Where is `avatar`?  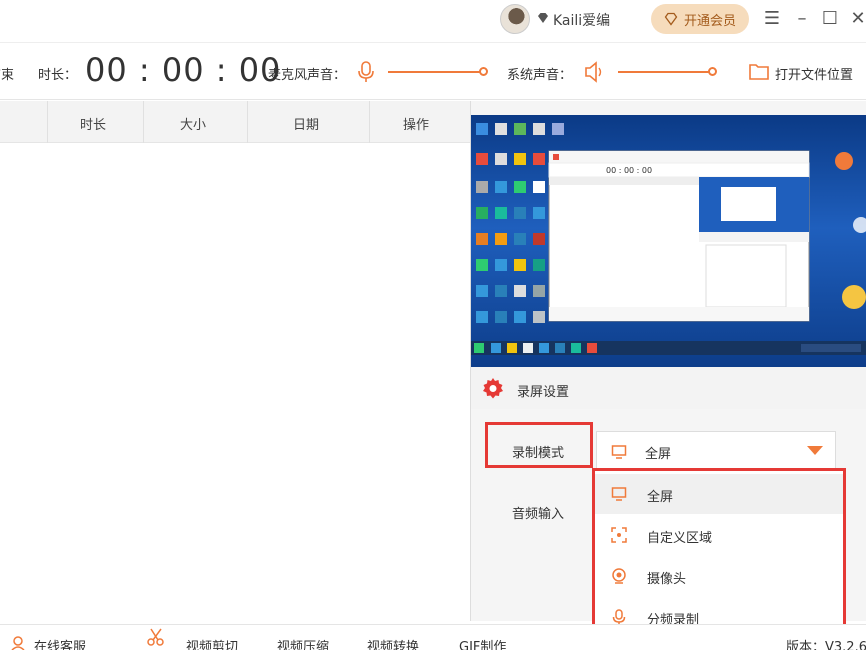
avatar is located at coordinates (515, 19).